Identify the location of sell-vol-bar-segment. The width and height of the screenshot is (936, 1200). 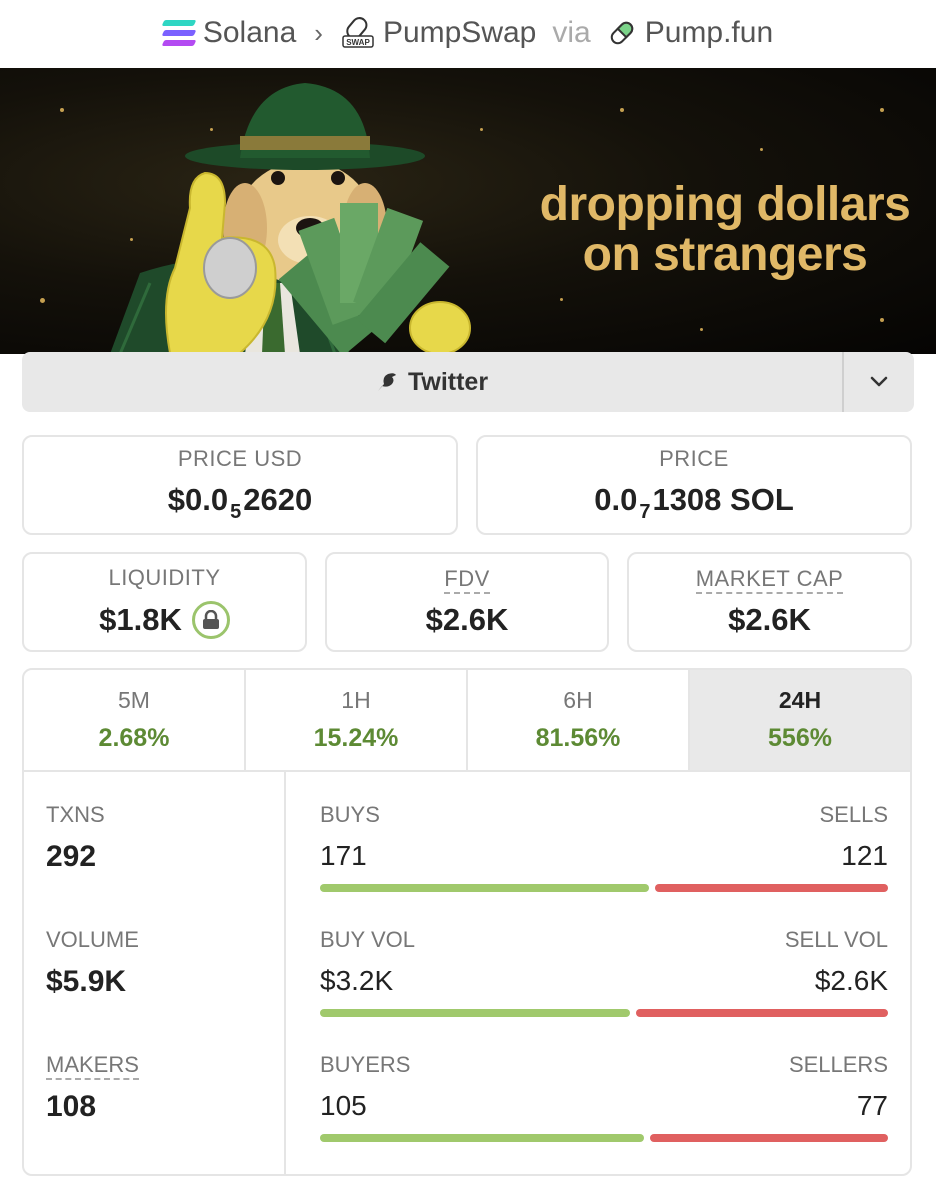
(762, 1013).